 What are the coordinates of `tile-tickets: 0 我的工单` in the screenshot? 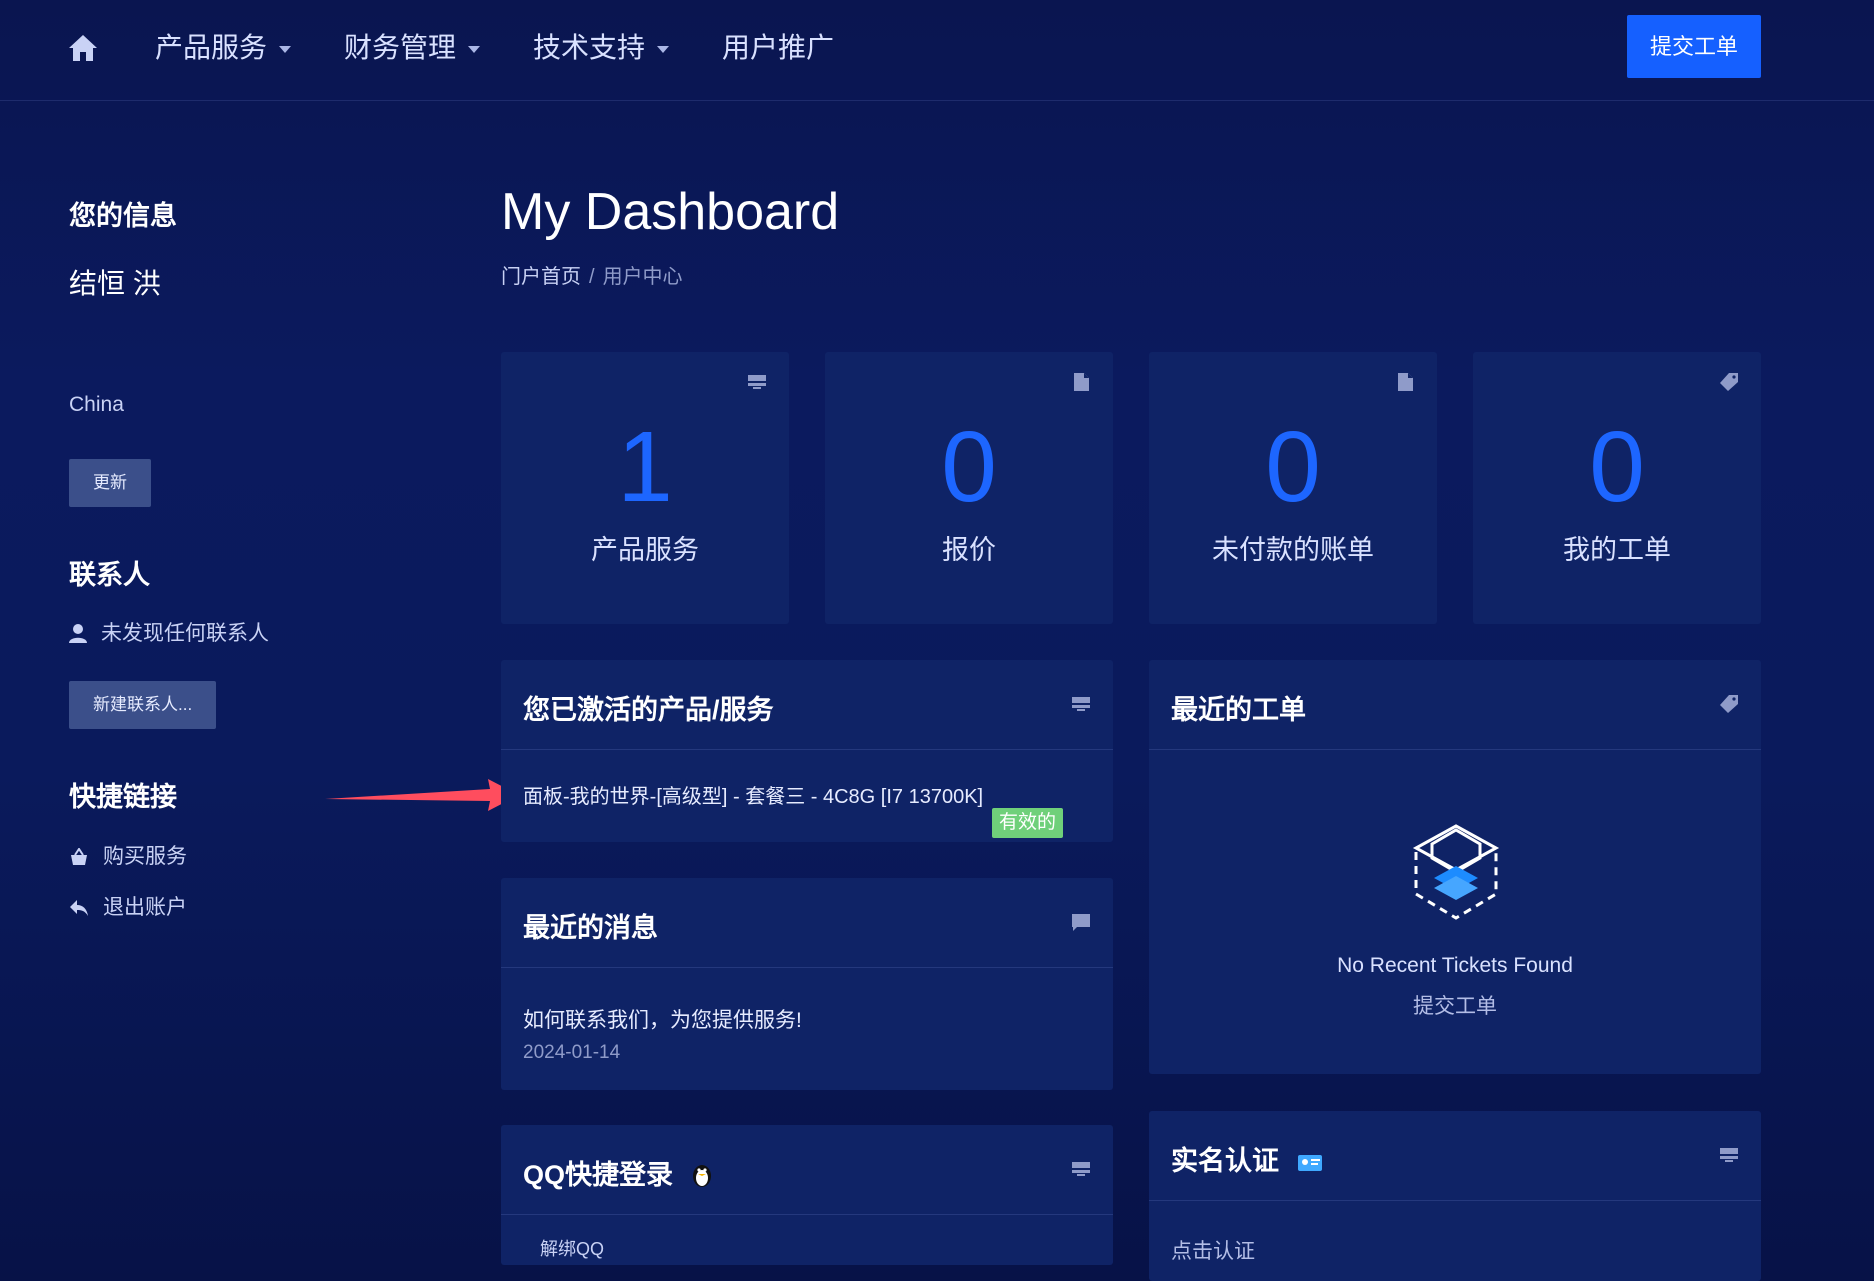 It's located at (1617, 488).